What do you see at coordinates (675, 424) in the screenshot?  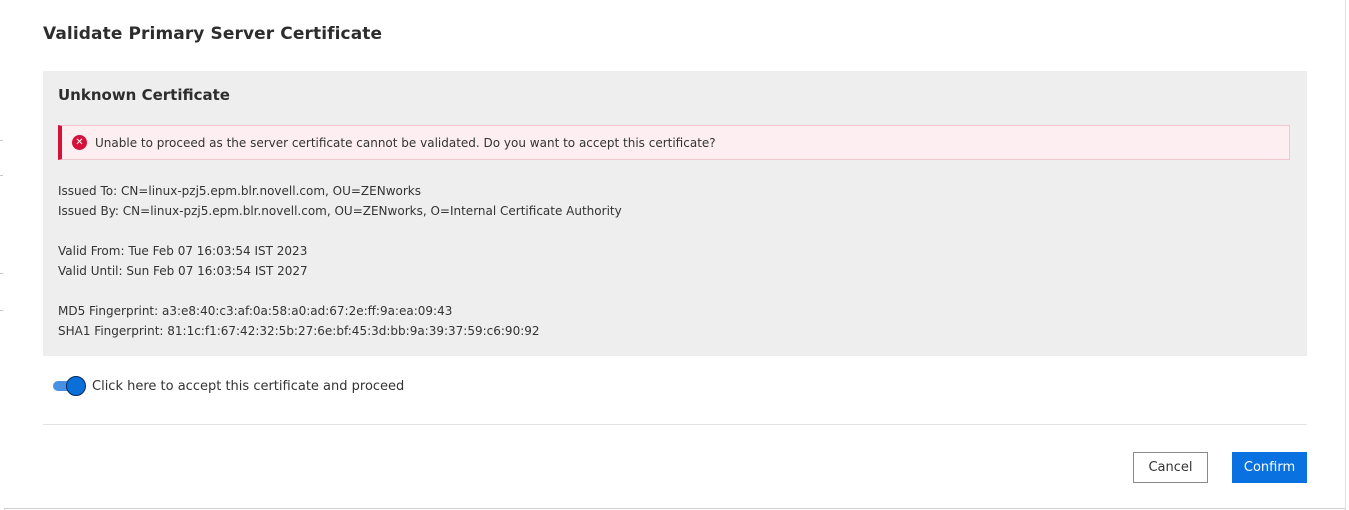 I see `footer-divider` at bounding box center [675, 424].